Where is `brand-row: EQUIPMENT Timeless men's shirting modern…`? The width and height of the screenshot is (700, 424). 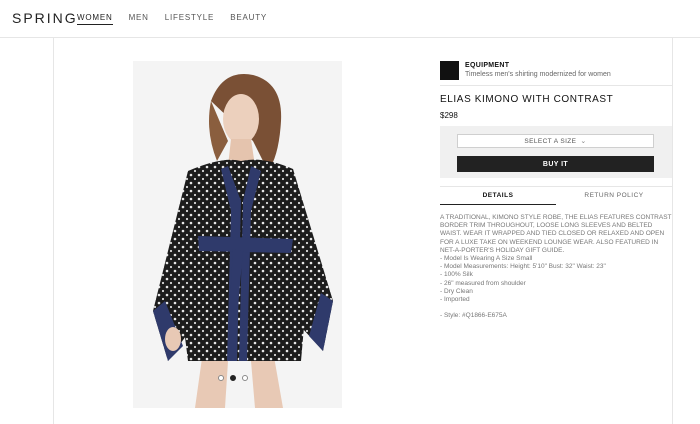
brand-row: EQUIPMENT Timeless men's shirting modern… is located at coordinates (555, 71).